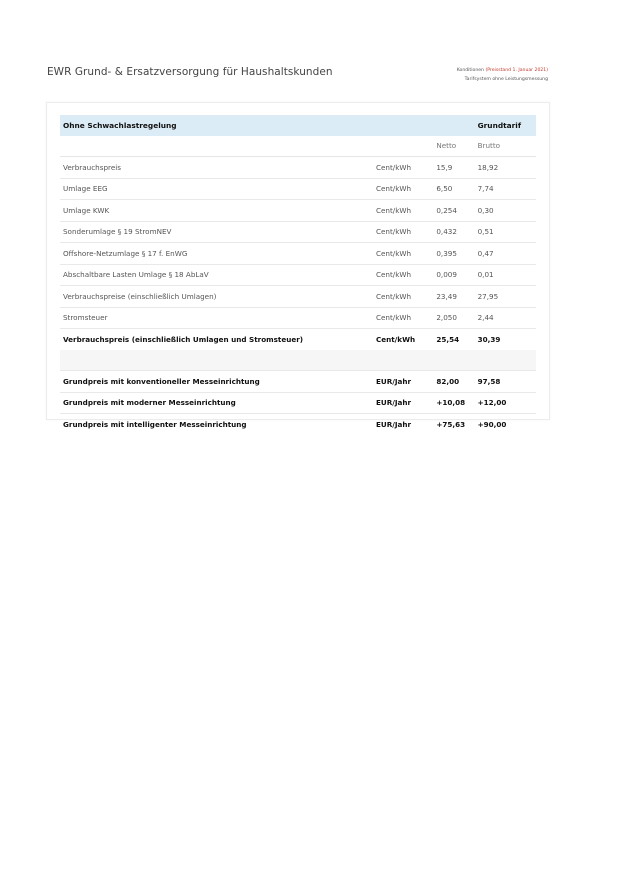  I want to click on row-netto: 23,49, so click(454, 296).